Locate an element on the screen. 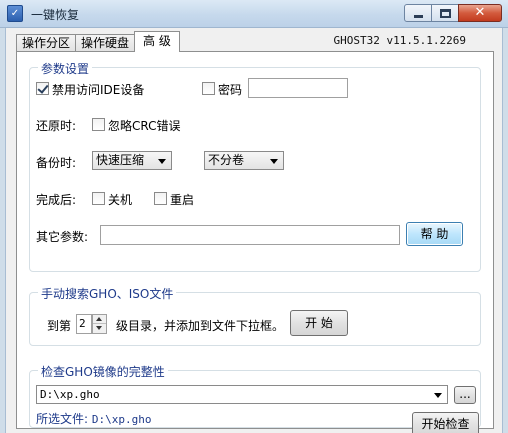 The image size is (508, 433). search-suffix-label: 级目录，并添加到文件下拉框。 is located at coordinates (200, 326).